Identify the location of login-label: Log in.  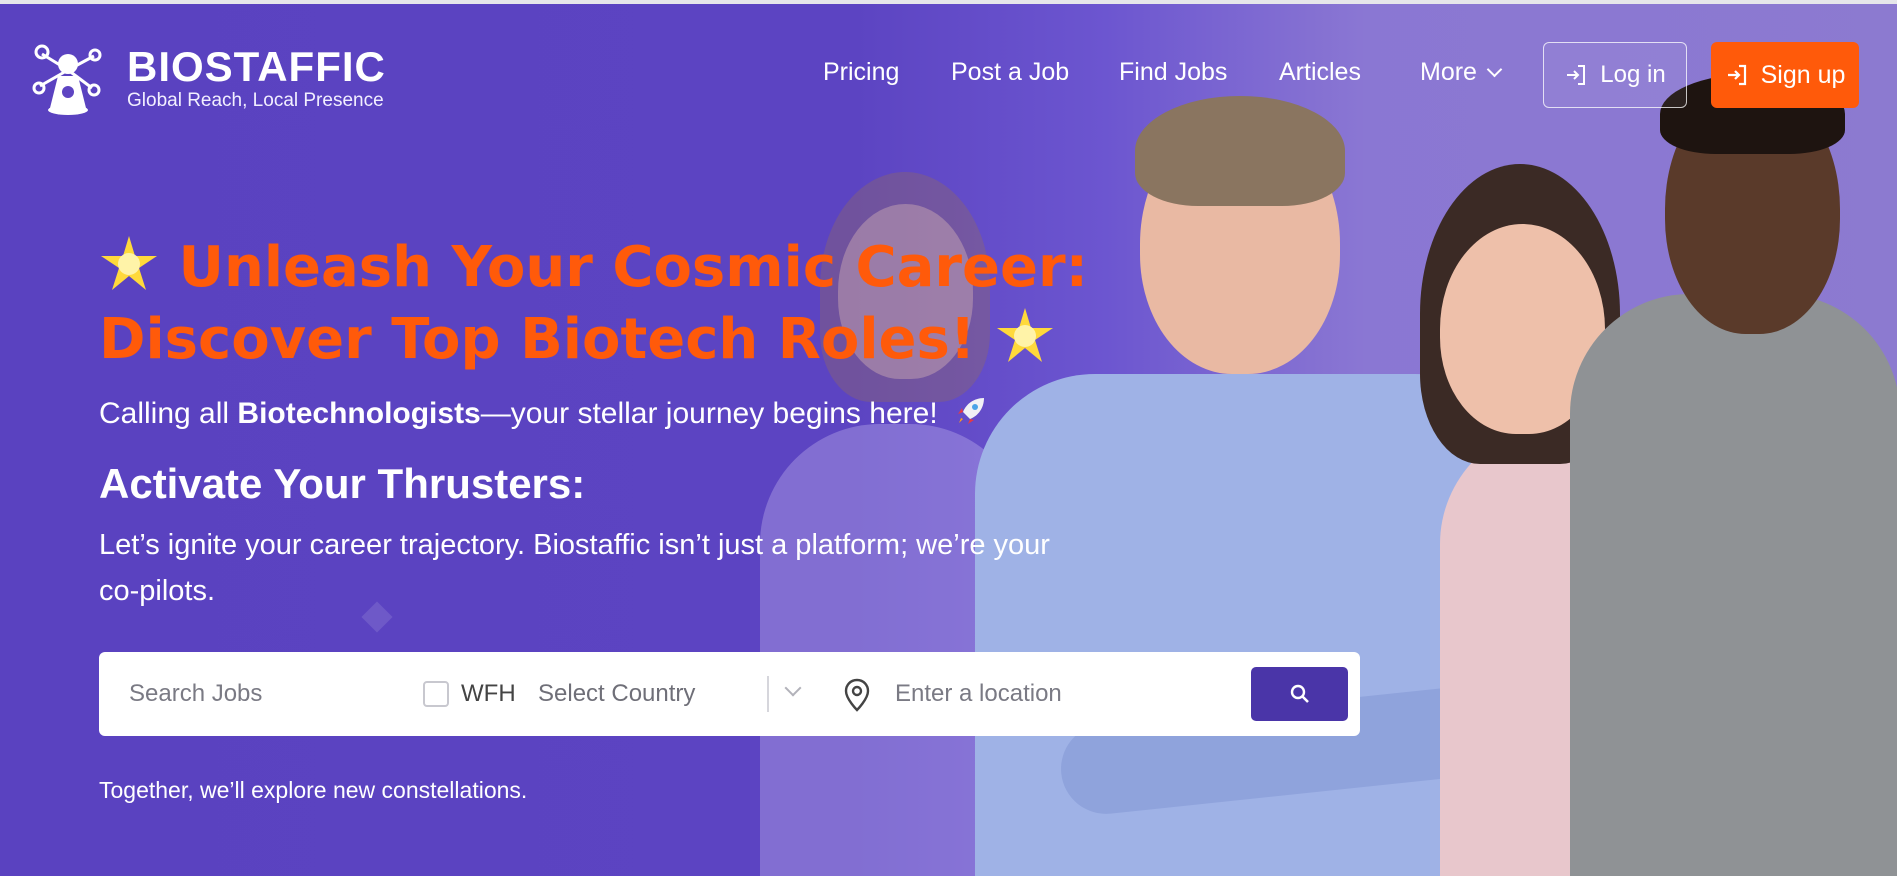
(1633, 74).